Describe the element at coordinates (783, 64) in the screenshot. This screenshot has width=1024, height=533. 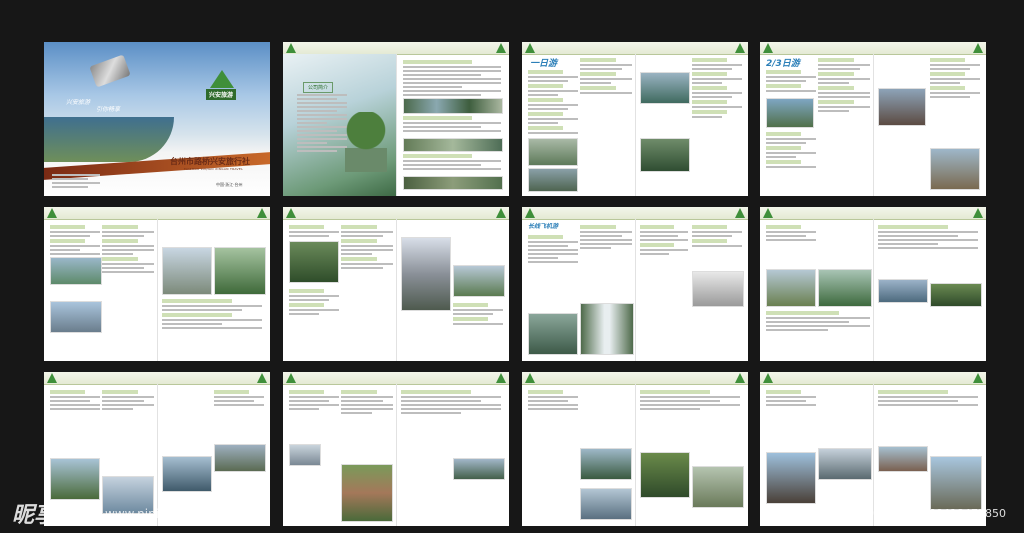
I see `page-title: 2/3日游` at that location.